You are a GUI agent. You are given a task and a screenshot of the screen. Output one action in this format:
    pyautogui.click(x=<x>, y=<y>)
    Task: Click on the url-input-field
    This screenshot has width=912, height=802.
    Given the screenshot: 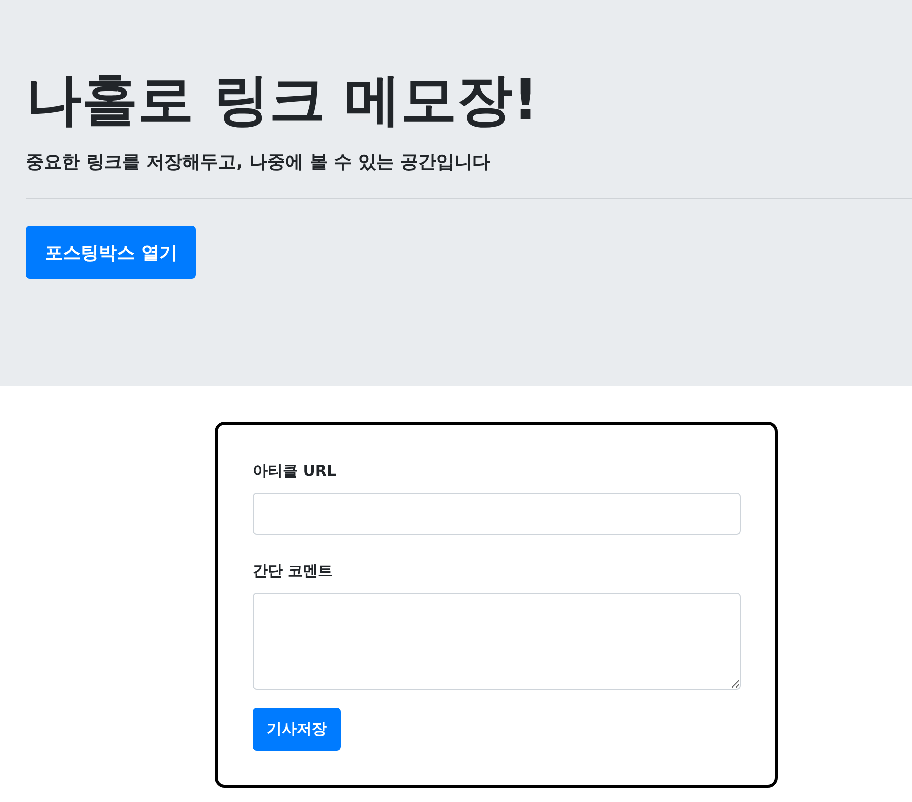 What is the action you would take?
    pyautogui.click(x=497, y=514)
    